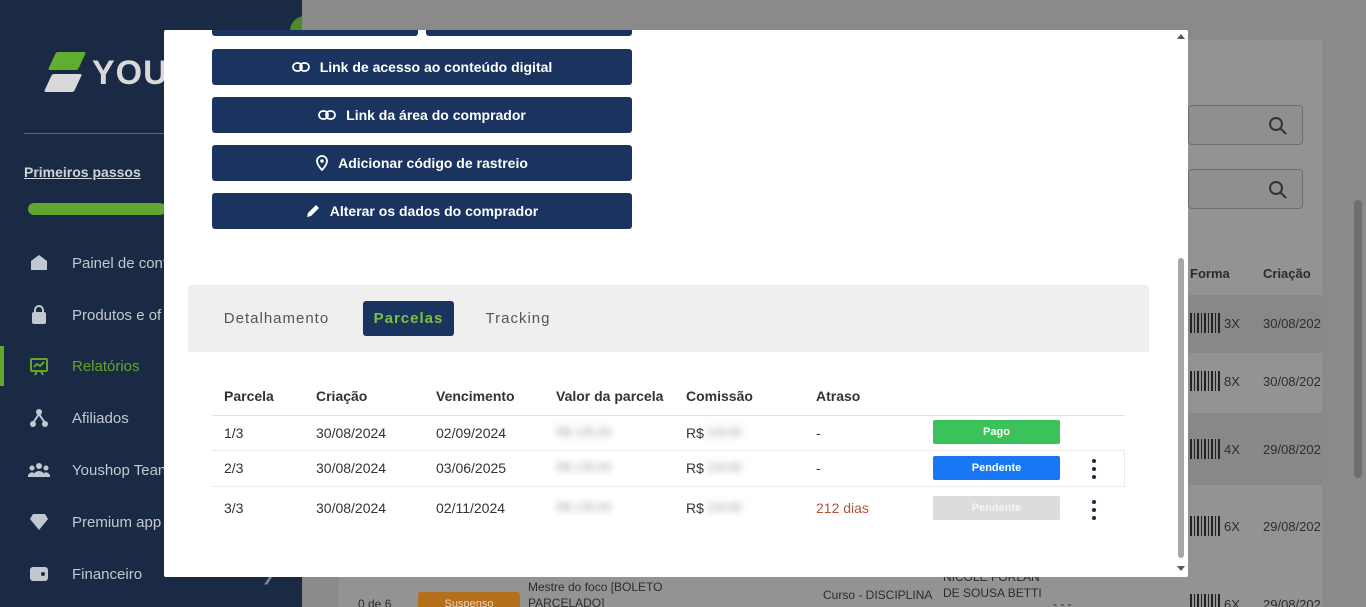 The image size is (1366, 607). What do you see at coordinates (39, 315) in the screenshot?
I see `bag-icon` at bounding box center [39, 315].